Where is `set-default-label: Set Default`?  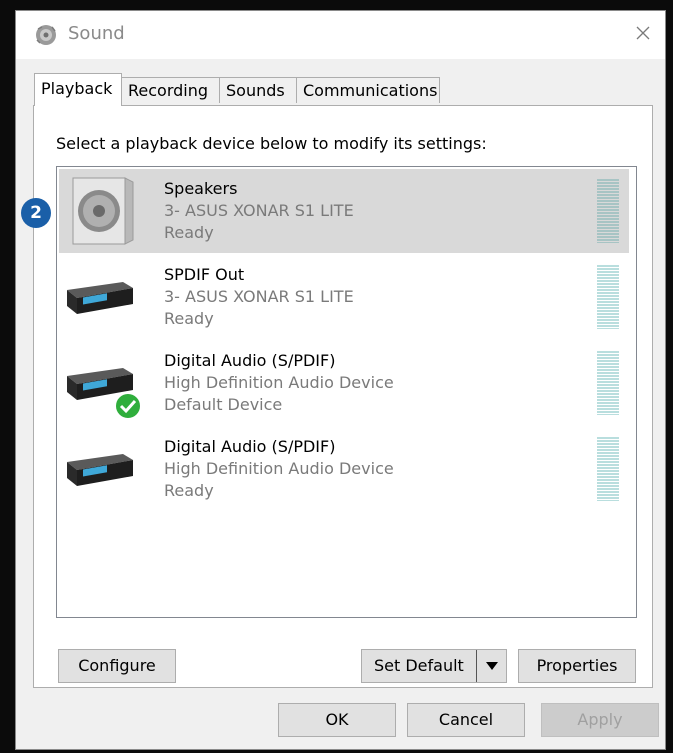 set-default-label: Set Default is located at coordinates (419, 665).